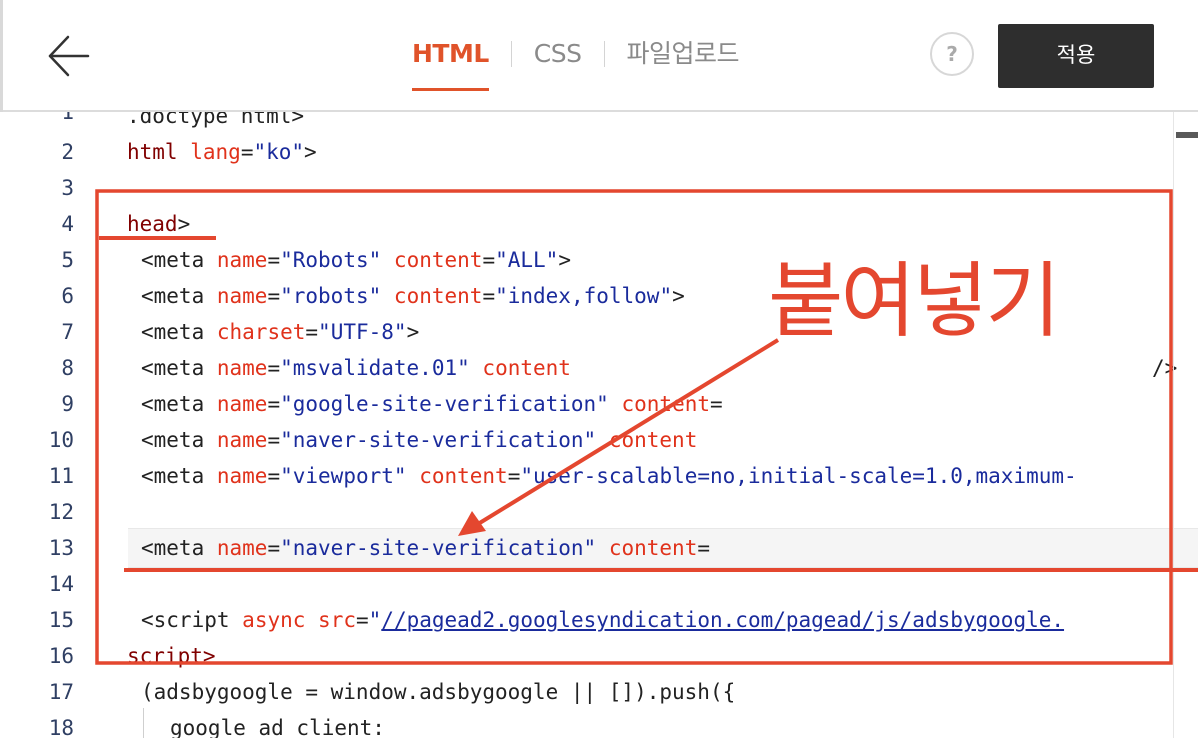 The image size is (1198, 738). I want to click on line-number: 4, so click(67, 224).